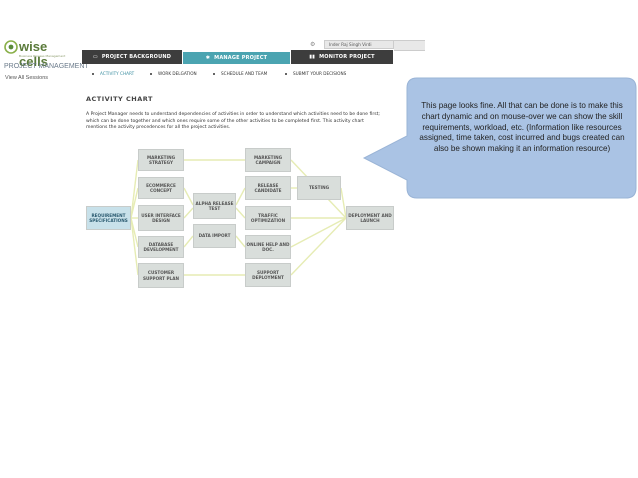 This screenshot has width=638, height=478. Describe the element at coordinates (26, 78) in the screenshot. I see `view-all-sessions-link: View All Sessions` at that location.